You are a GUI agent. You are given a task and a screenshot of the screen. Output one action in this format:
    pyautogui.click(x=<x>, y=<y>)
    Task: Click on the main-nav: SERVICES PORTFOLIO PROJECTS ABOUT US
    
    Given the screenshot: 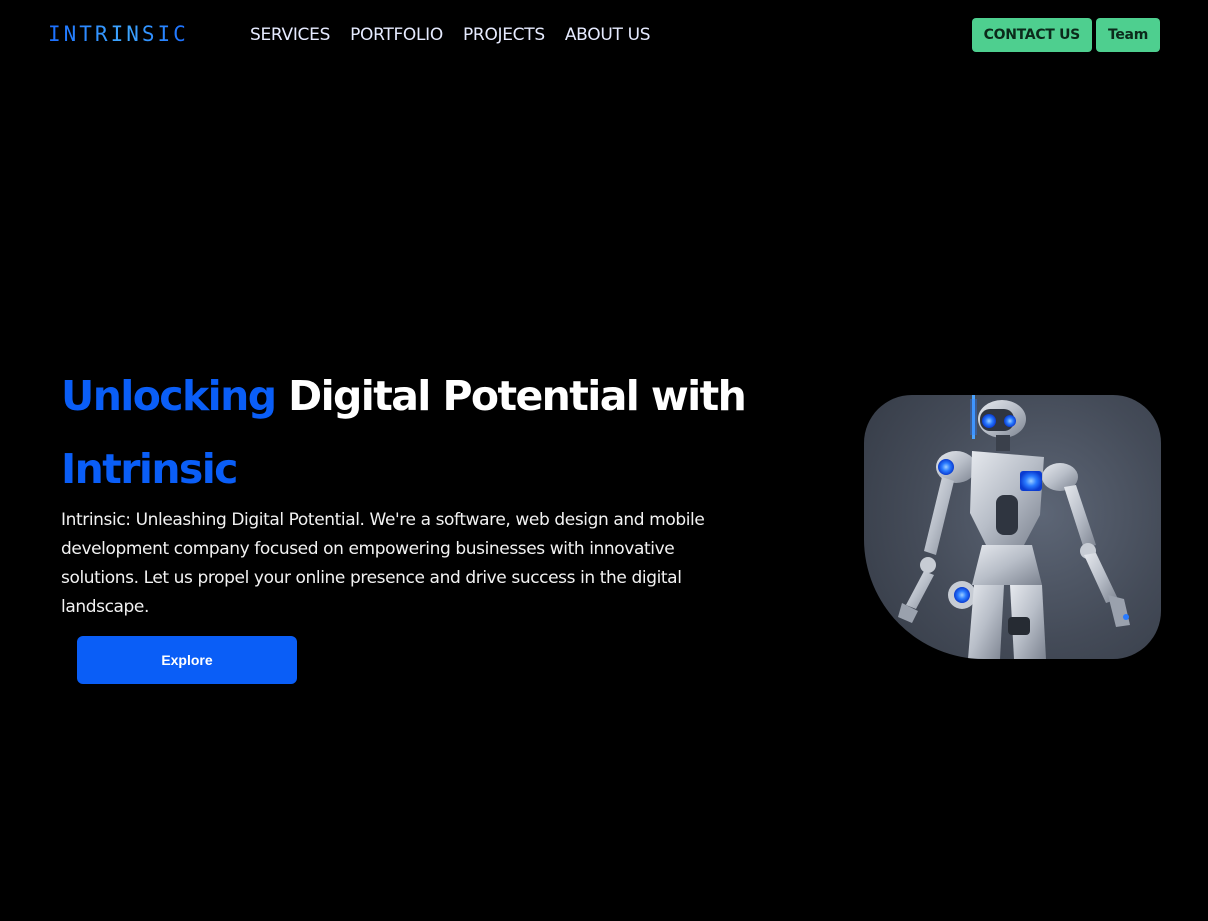 What is the action you would take?
    pyautogui.click(x=450, y=35)
    